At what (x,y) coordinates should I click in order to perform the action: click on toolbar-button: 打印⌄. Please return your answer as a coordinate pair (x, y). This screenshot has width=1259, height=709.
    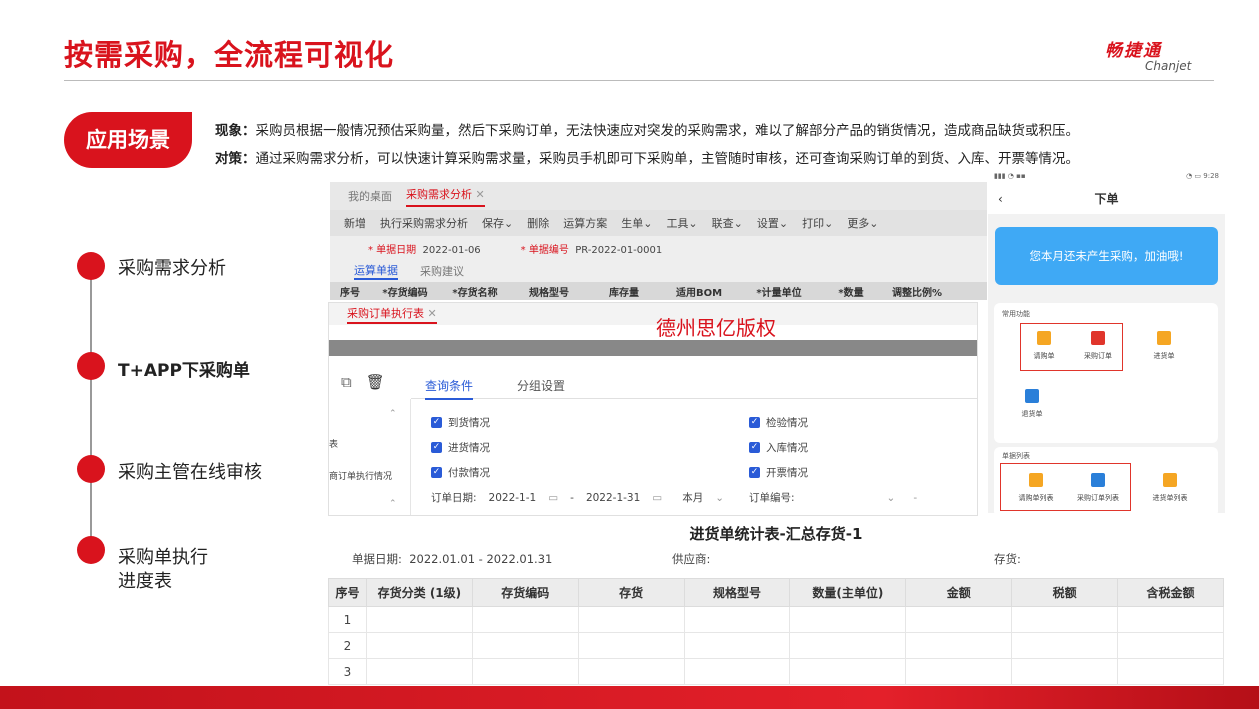
    Looking at the image, I should click on (817, 223).